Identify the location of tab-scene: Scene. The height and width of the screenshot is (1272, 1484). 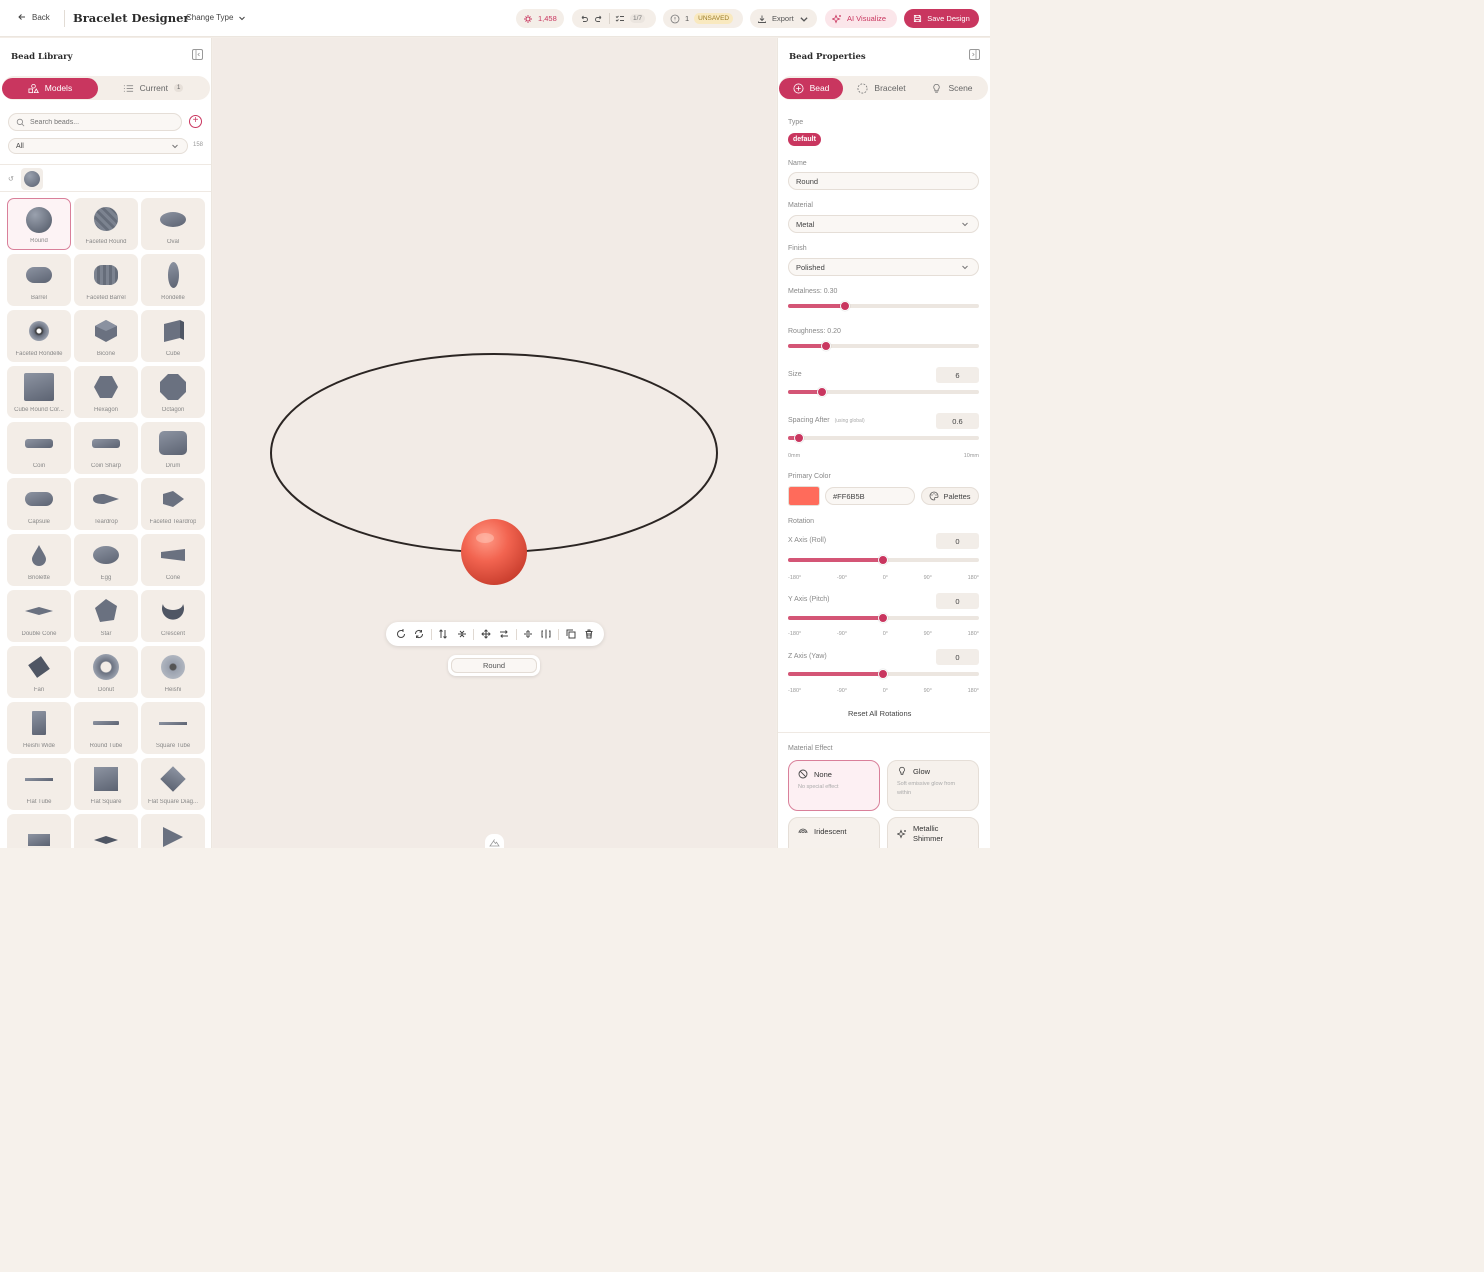
(952, 88).